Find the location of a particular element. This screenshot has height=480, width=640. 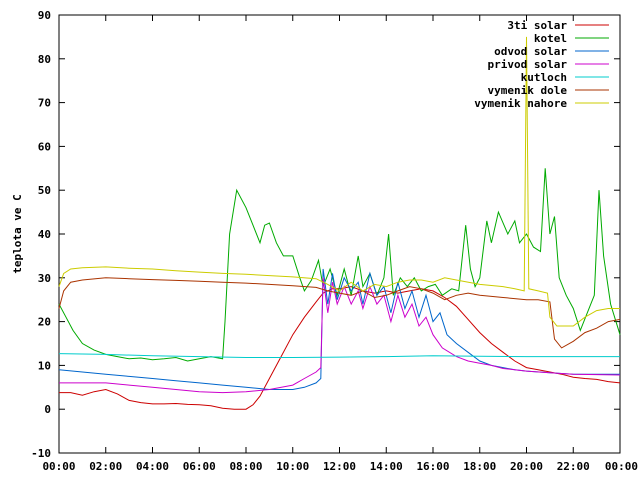

y-tick-label: 30 is located at coordinates (44, 278).